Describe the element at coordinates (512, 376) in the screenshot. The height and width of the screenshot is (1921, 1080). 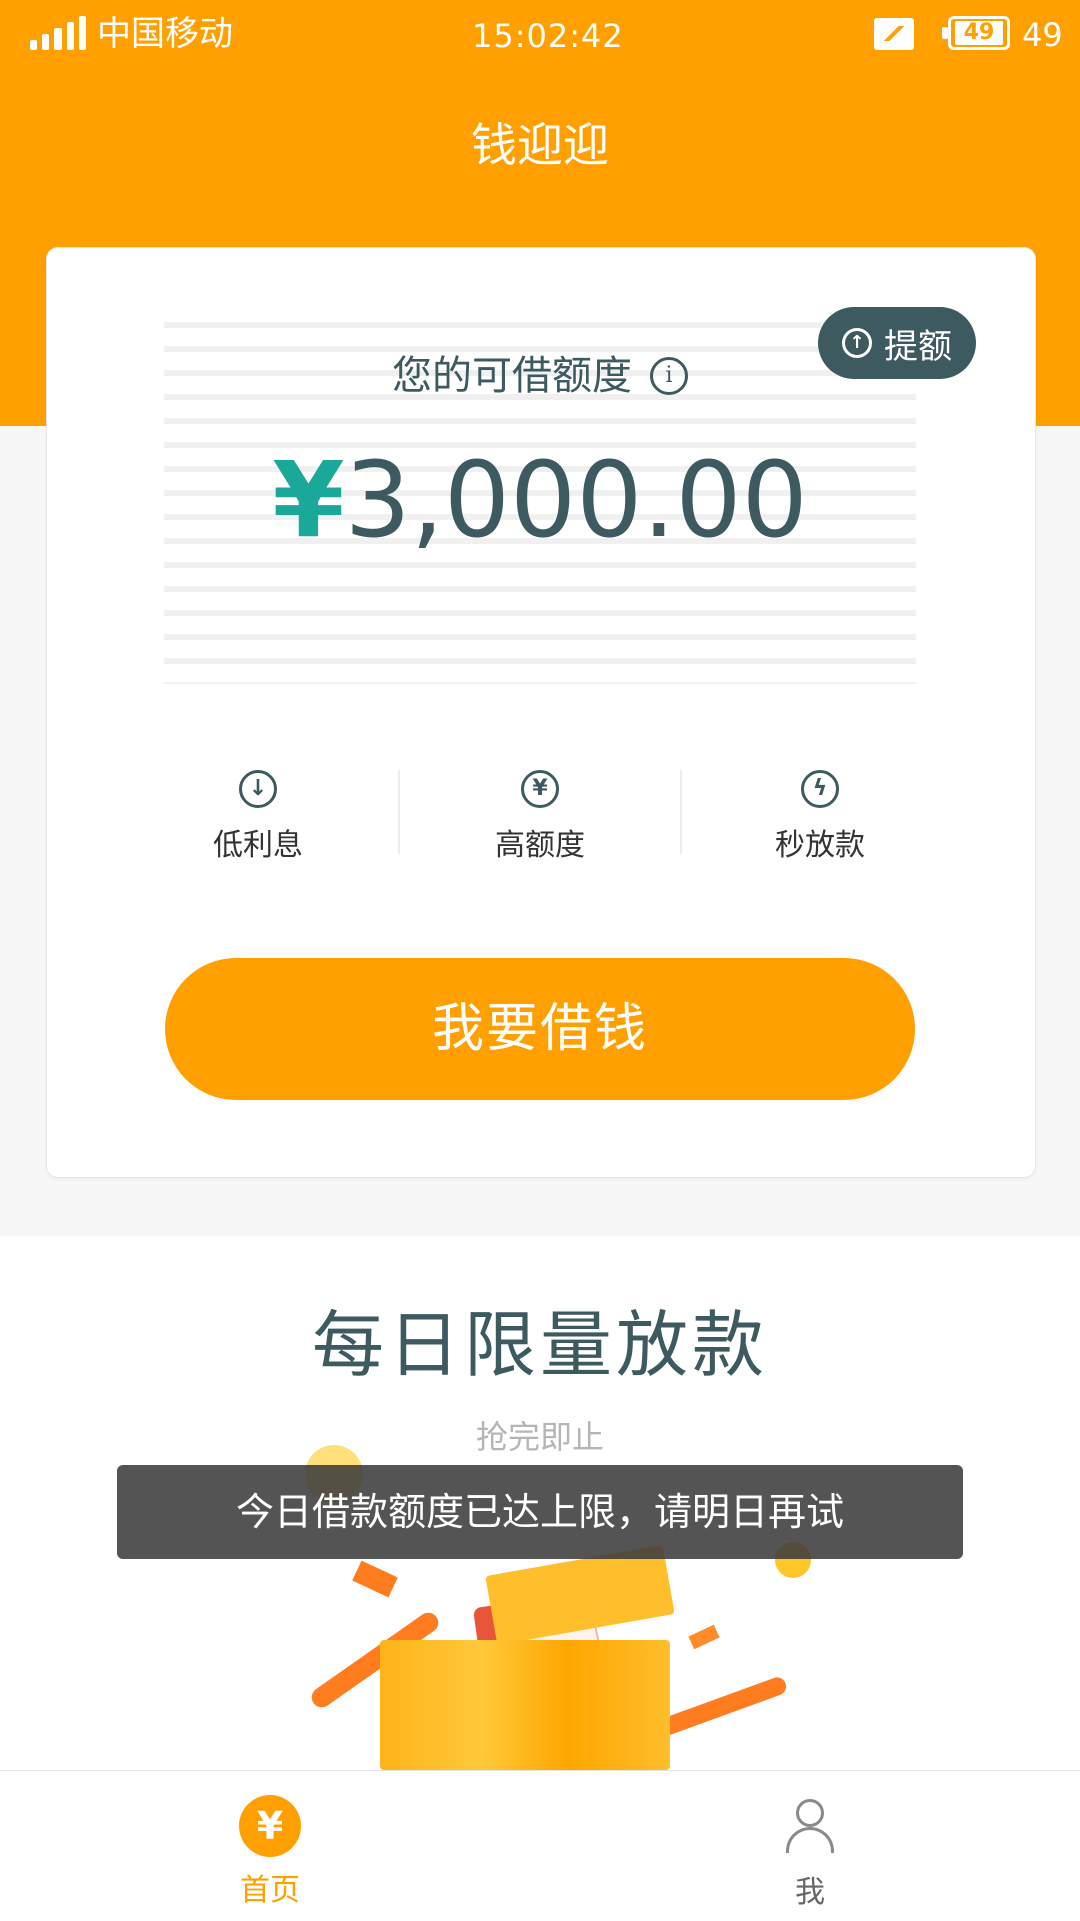
I see `limit-label: 您的可借额度` at that location.